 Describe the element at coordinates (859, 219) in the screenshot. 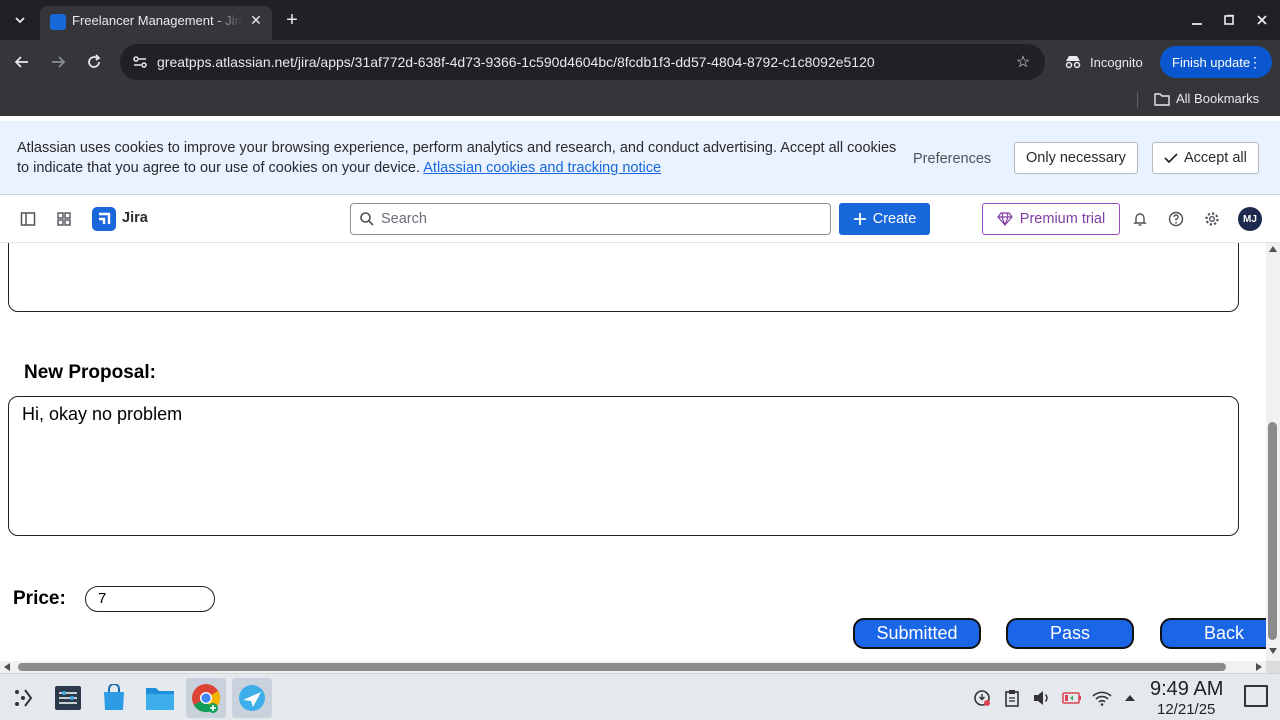

I see `plus-icon` at that location.